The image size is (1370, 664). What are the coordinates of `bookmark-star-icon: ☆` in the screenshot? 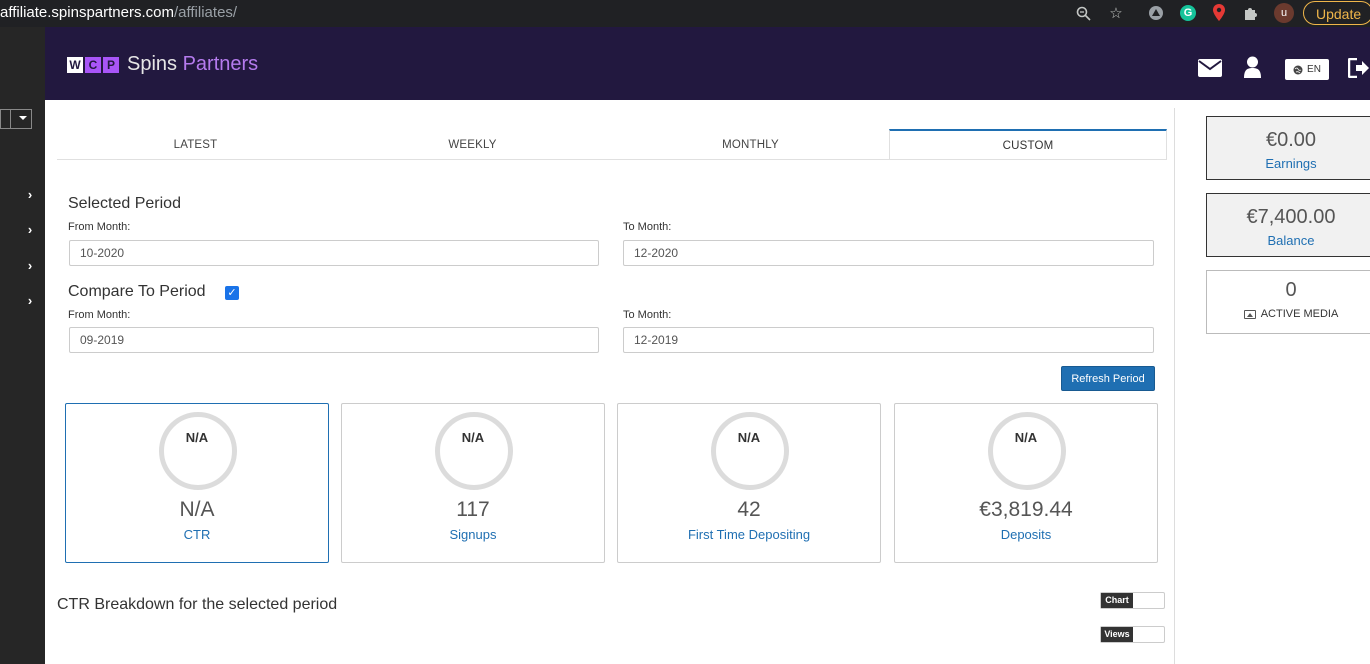 It's located at (1116, 13).